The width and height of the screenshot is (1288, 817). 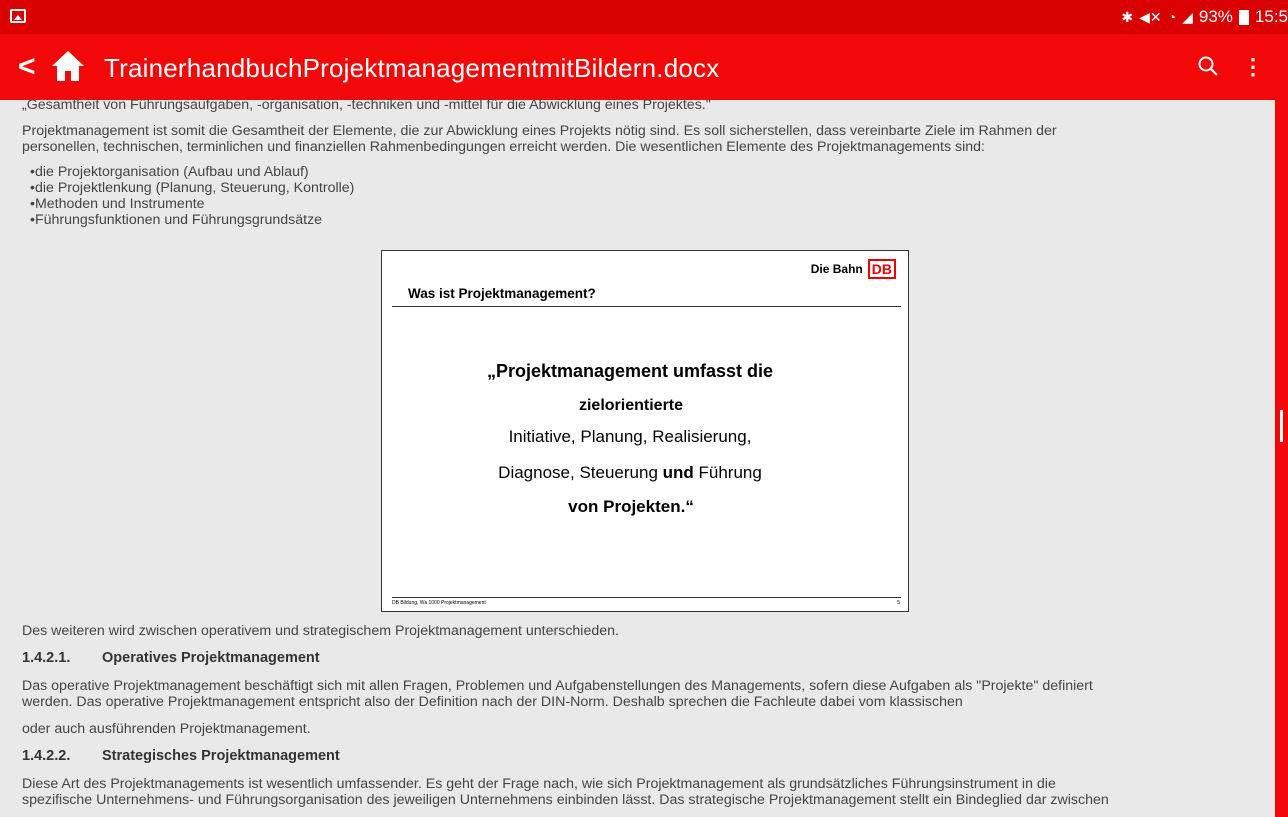 I want to click on scrollbar, so click(x=1281, y=458).